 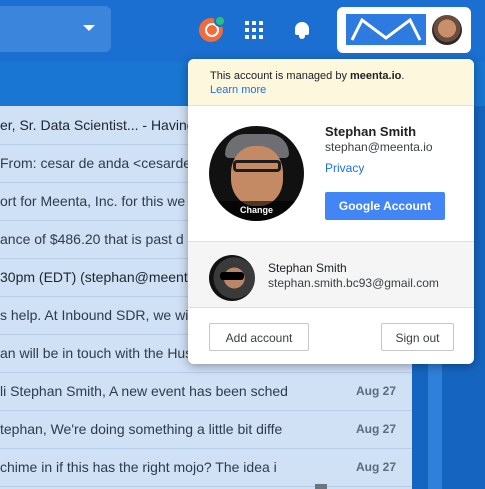 I want to click on divider, so click(x=331, y=307).